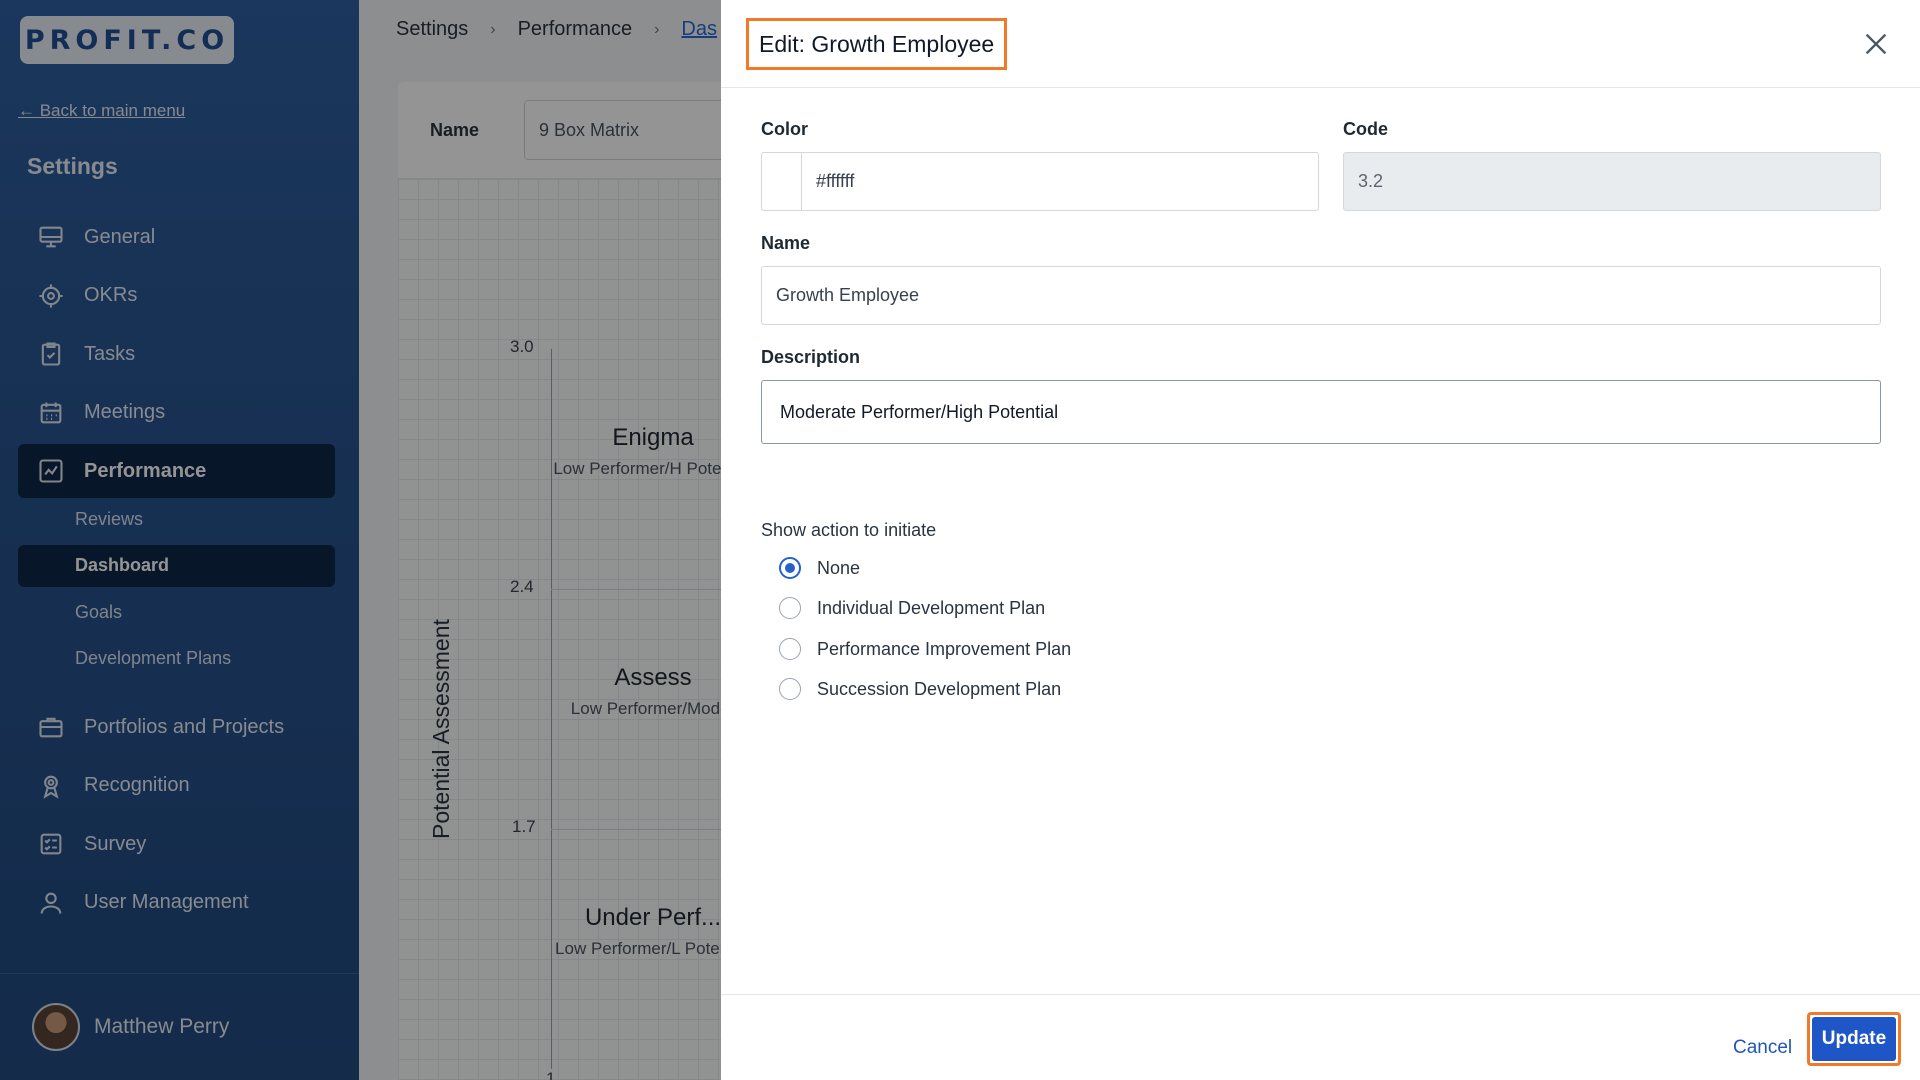 This screenshot has height=1080, width=1920. What do you see at coordinates (781, 181) in the screenshot?
I see `color-swatch` at bounding box center [781, 181].